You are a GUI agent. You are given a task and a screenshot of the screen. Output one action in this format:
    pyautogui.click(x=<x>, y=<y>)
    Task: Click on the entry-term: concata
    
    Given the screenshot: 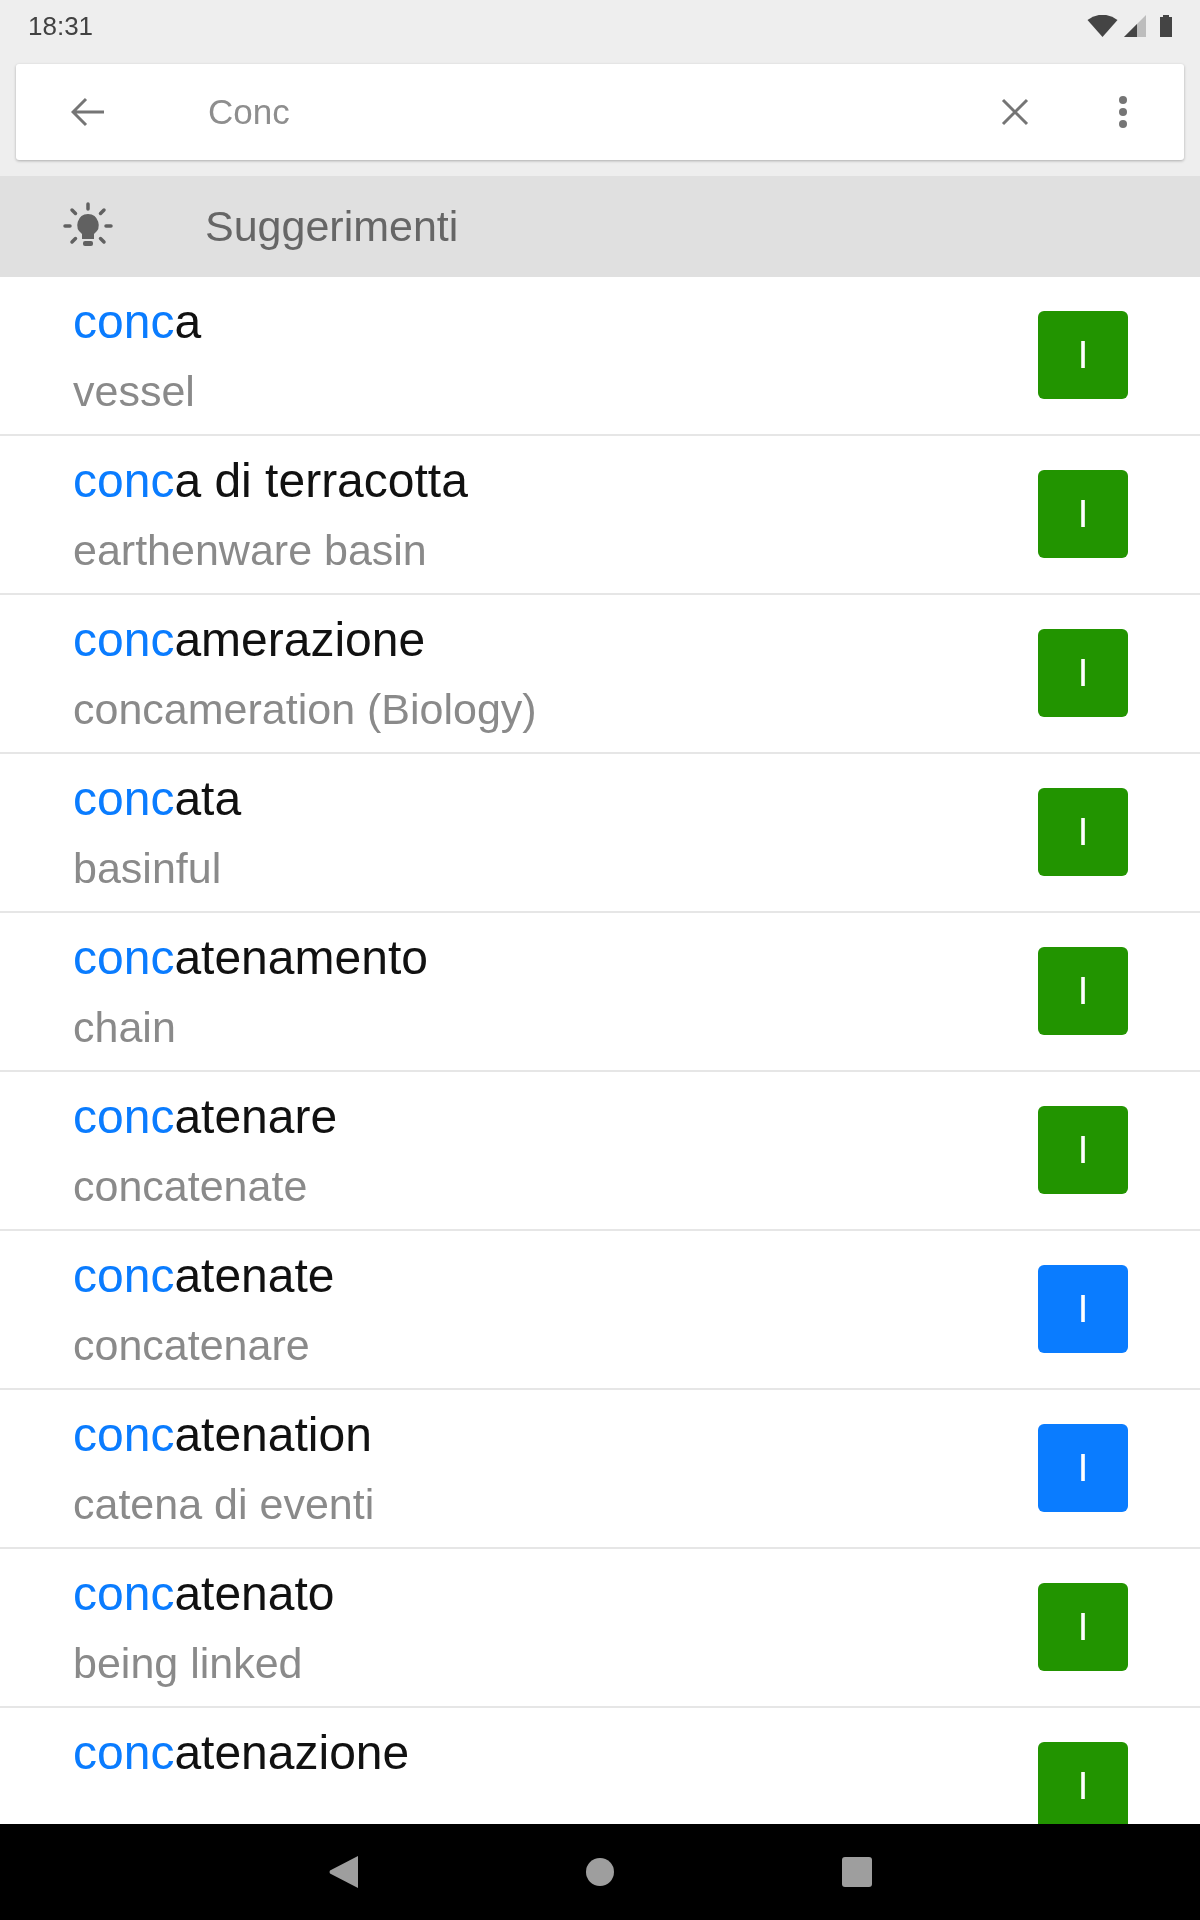 What is the action you would take?
    pyautogui.click(x=158, y=799)
    